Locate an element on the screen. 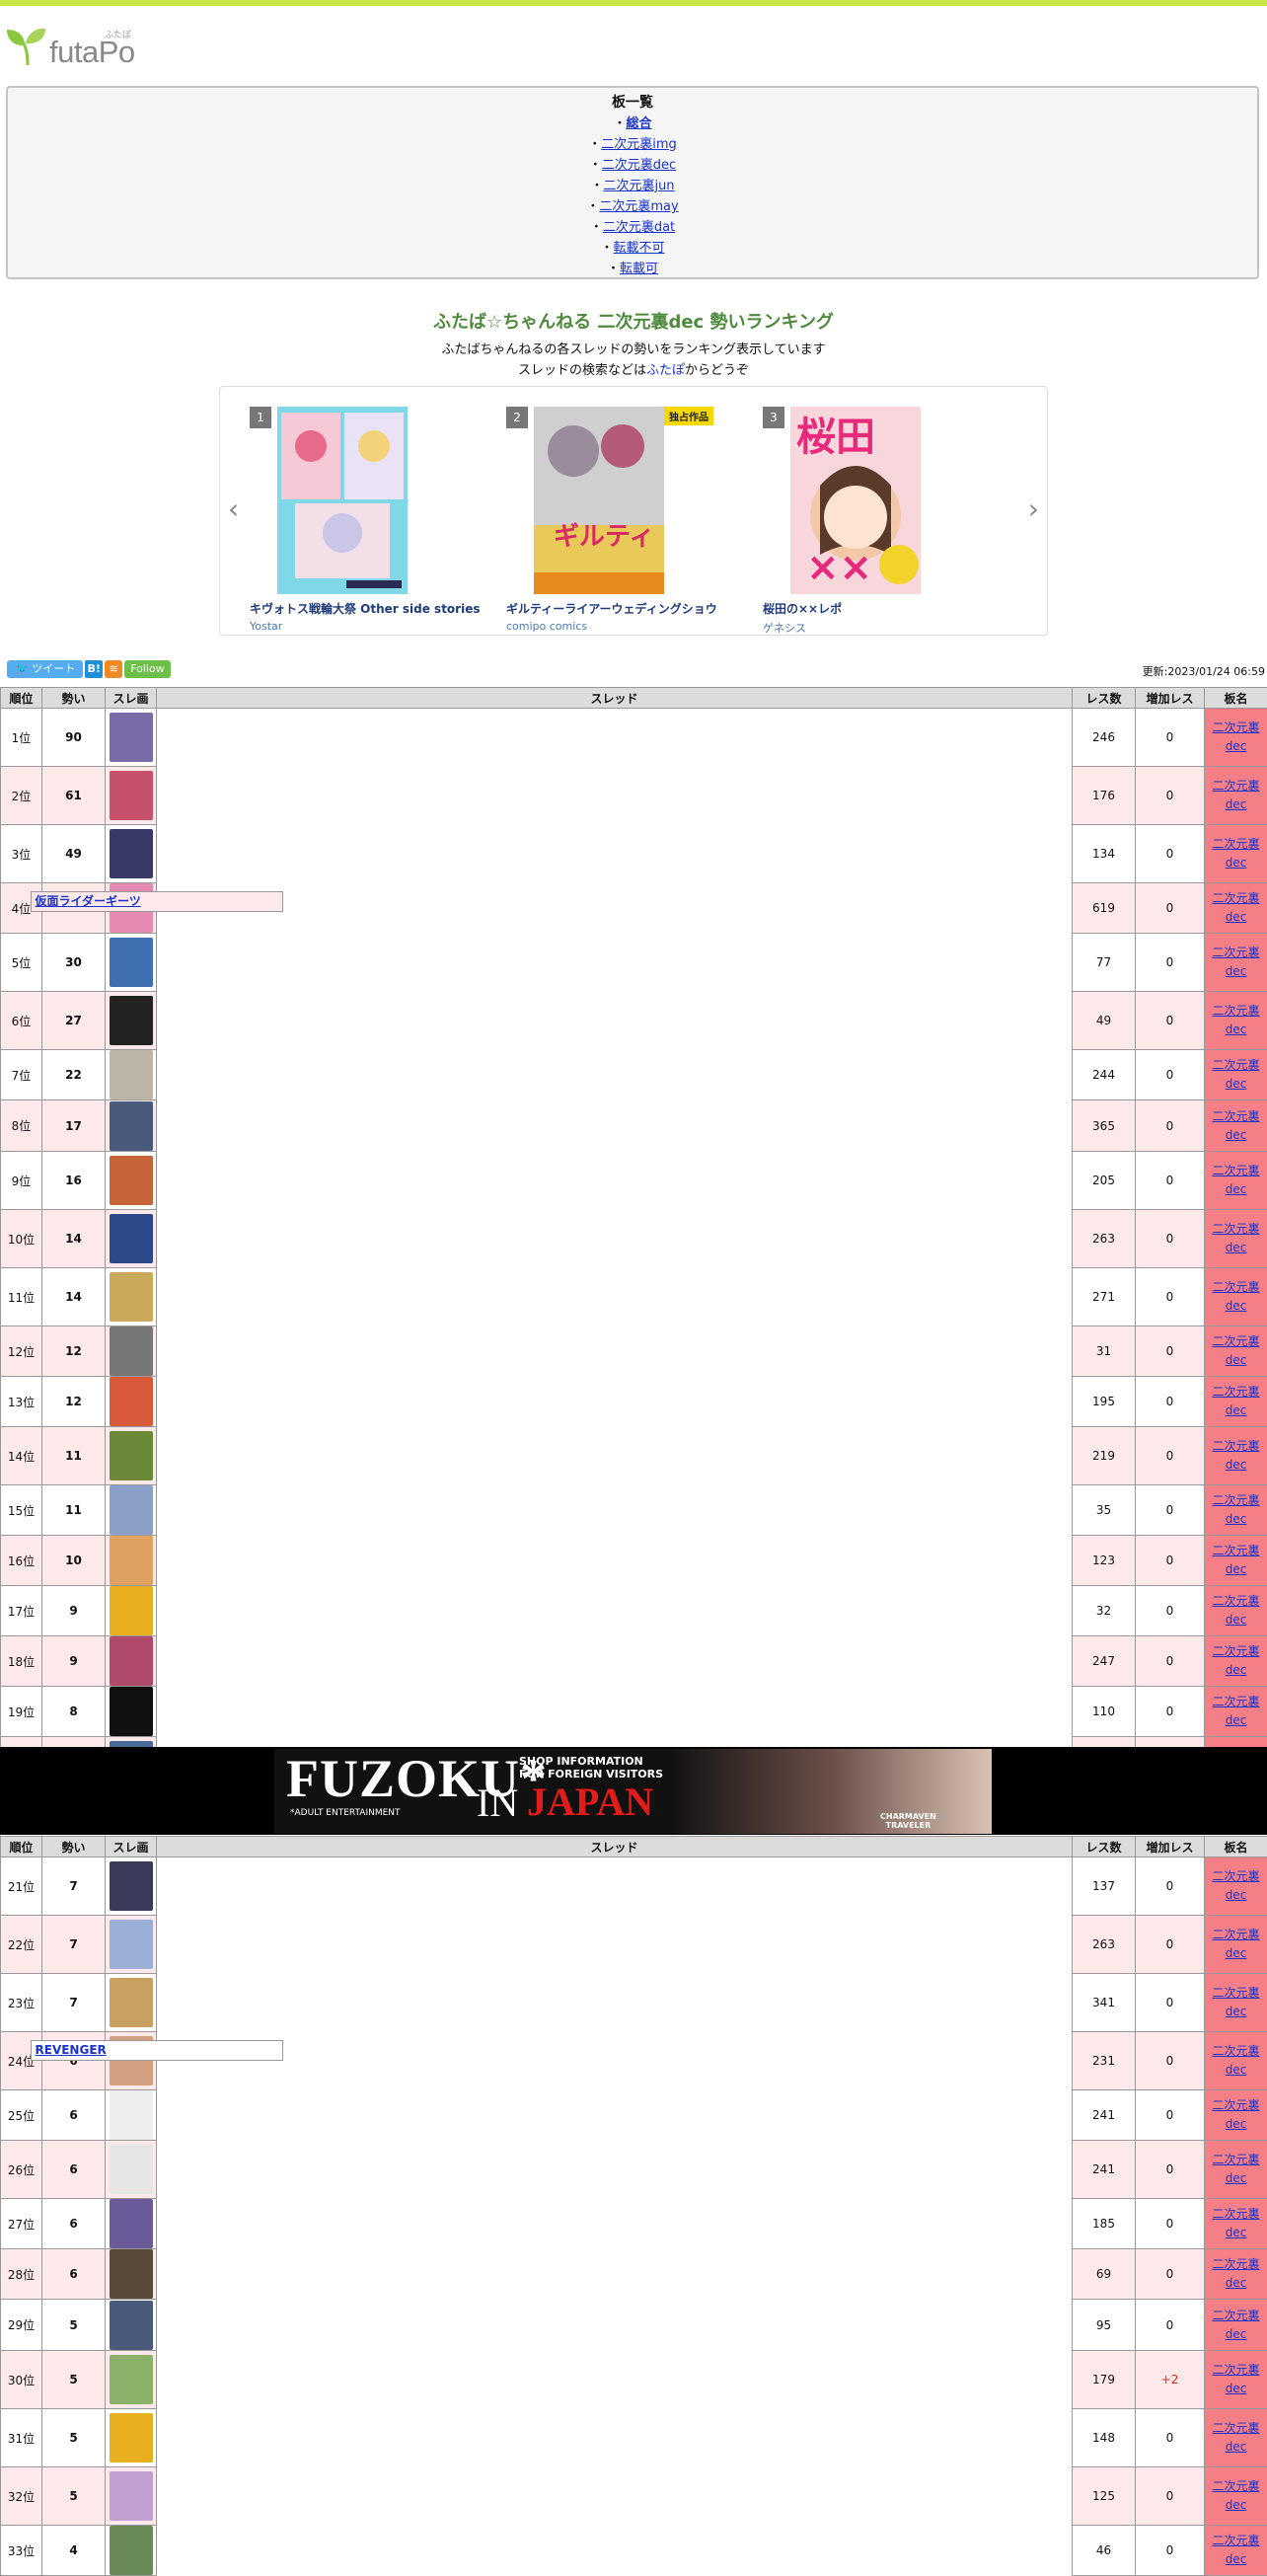 This screenshot has height=2576, width=1267. board-link-no-repost: 転載不可 is located at coordinates (639, 249).